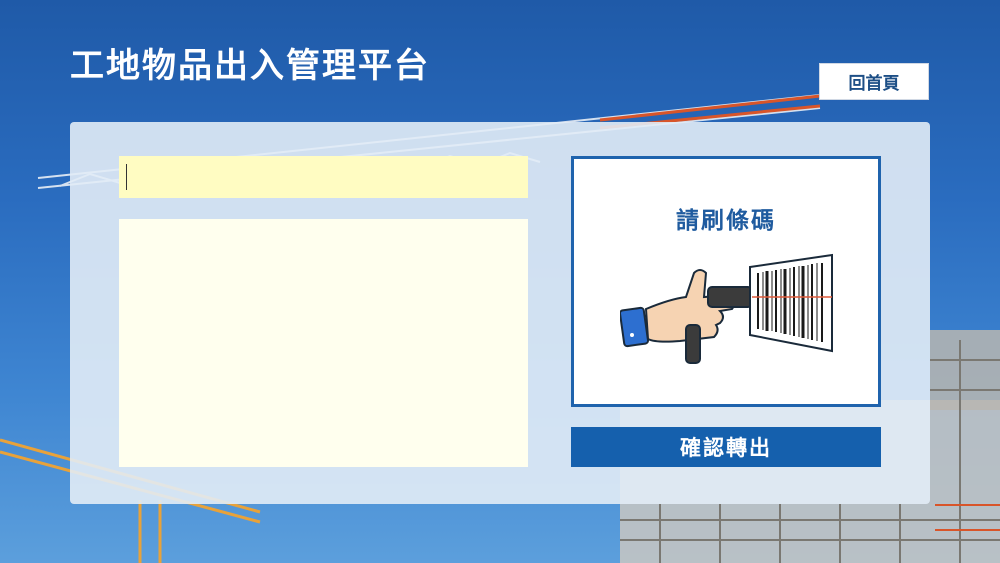 The width and height of the screenshot is (1000, 563). What do you see at coordinates (729, 318) in the screenshot?
I see `barcode-scanner-icon` at bounding box center [729, 318].